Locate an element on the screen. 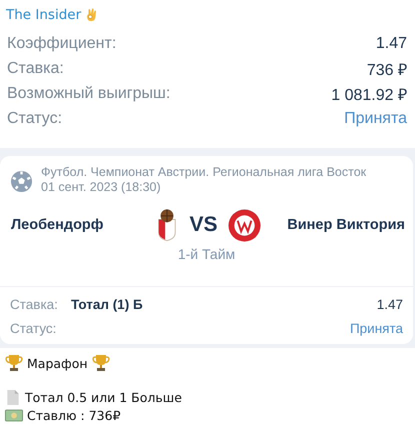 This screenshot has height=438, width=415. away-team: Винер Виктория is located at coordinates (346, 225).